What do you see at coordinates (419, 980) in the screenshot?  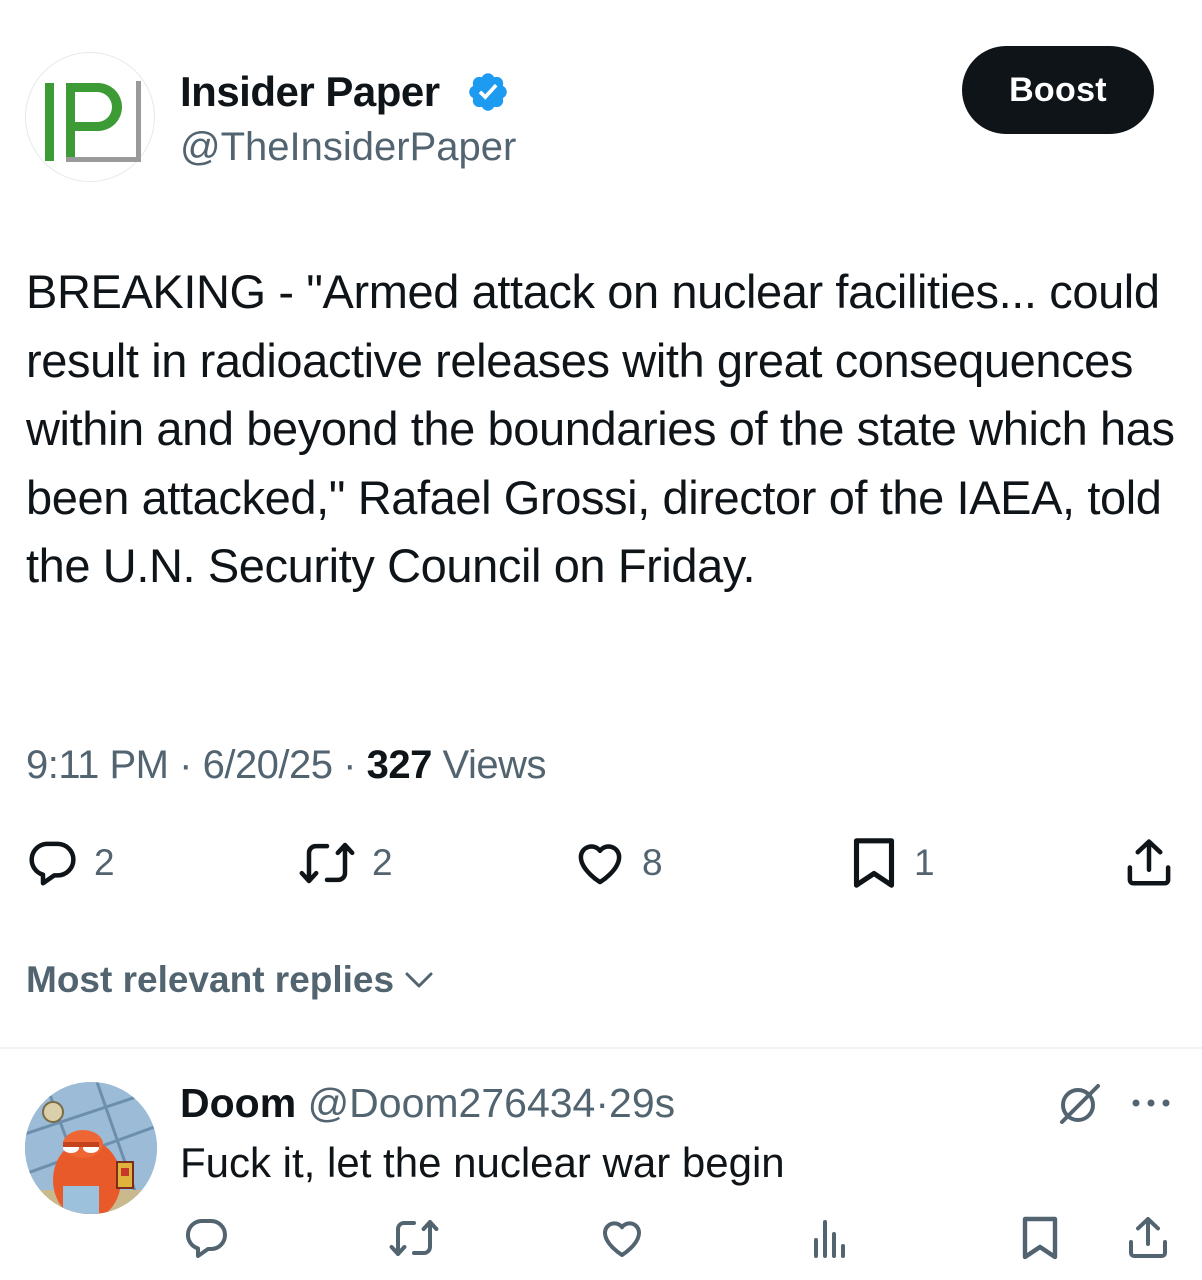 I see `chevron-down-icon` at bounding box center [419, 980].